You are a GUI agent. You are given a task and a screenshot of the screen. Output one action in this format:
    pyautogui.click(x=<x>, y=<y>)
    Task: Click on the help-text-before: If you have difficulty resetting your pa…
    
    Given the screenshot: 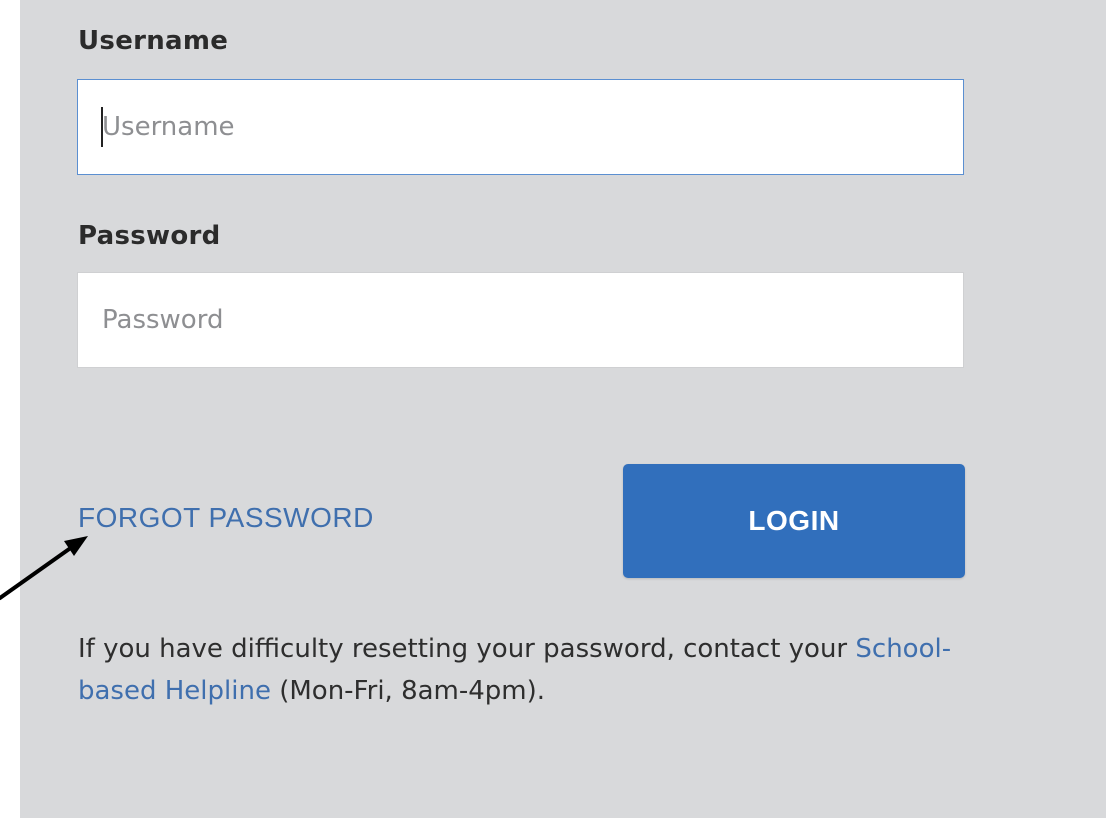 What is the action you would take?
    pyautogui.click(x=467, y=649)
    